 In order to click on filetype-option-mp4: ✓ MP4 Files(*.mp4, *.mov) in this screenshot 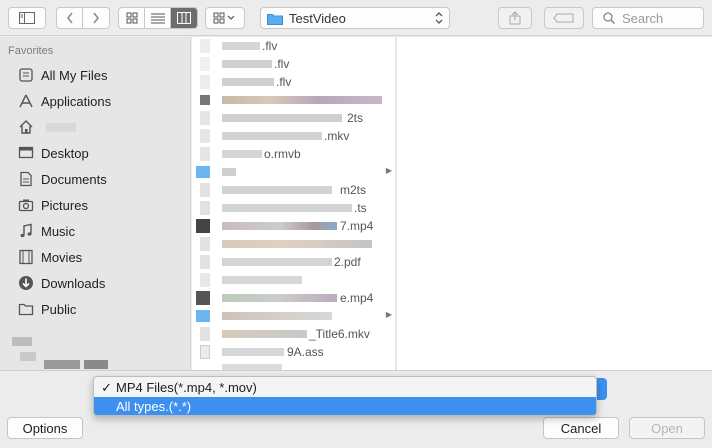, I will do `click(345, 387)`.